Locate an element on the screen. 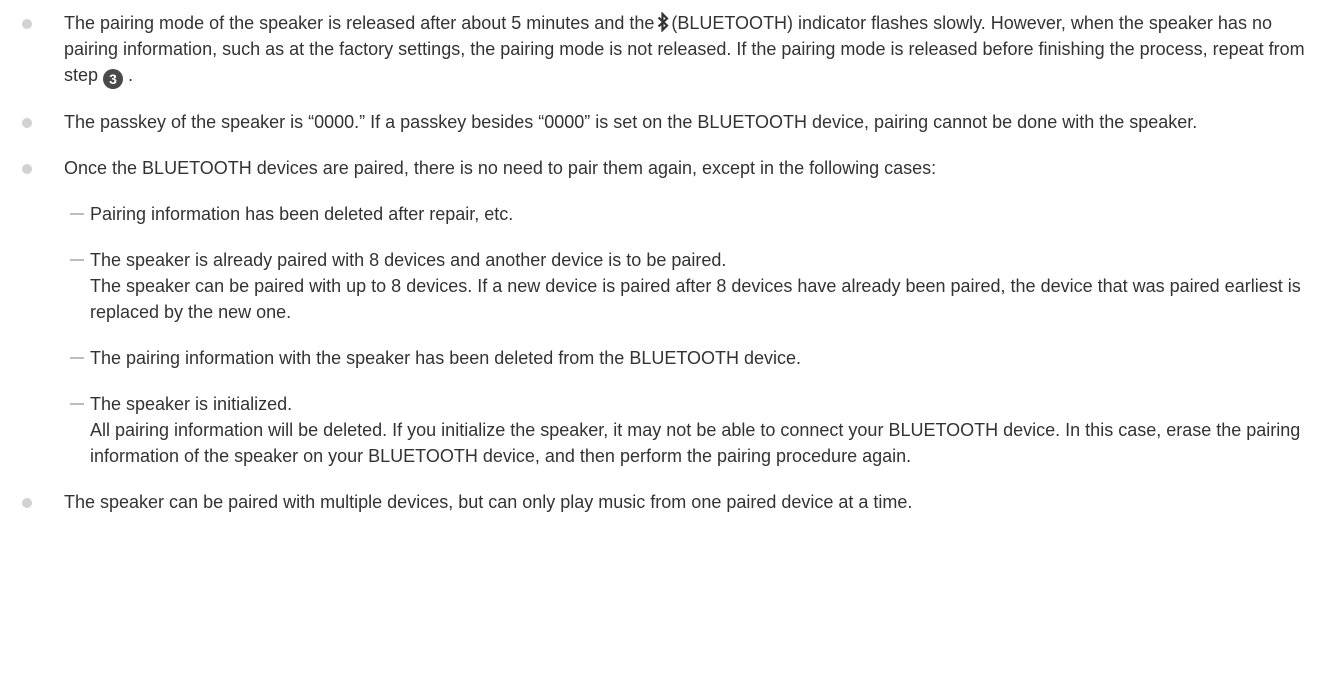 This screenshot has width=1343, height=680. case-title: The speaker is initialized. is located at coordinates (191, 404).